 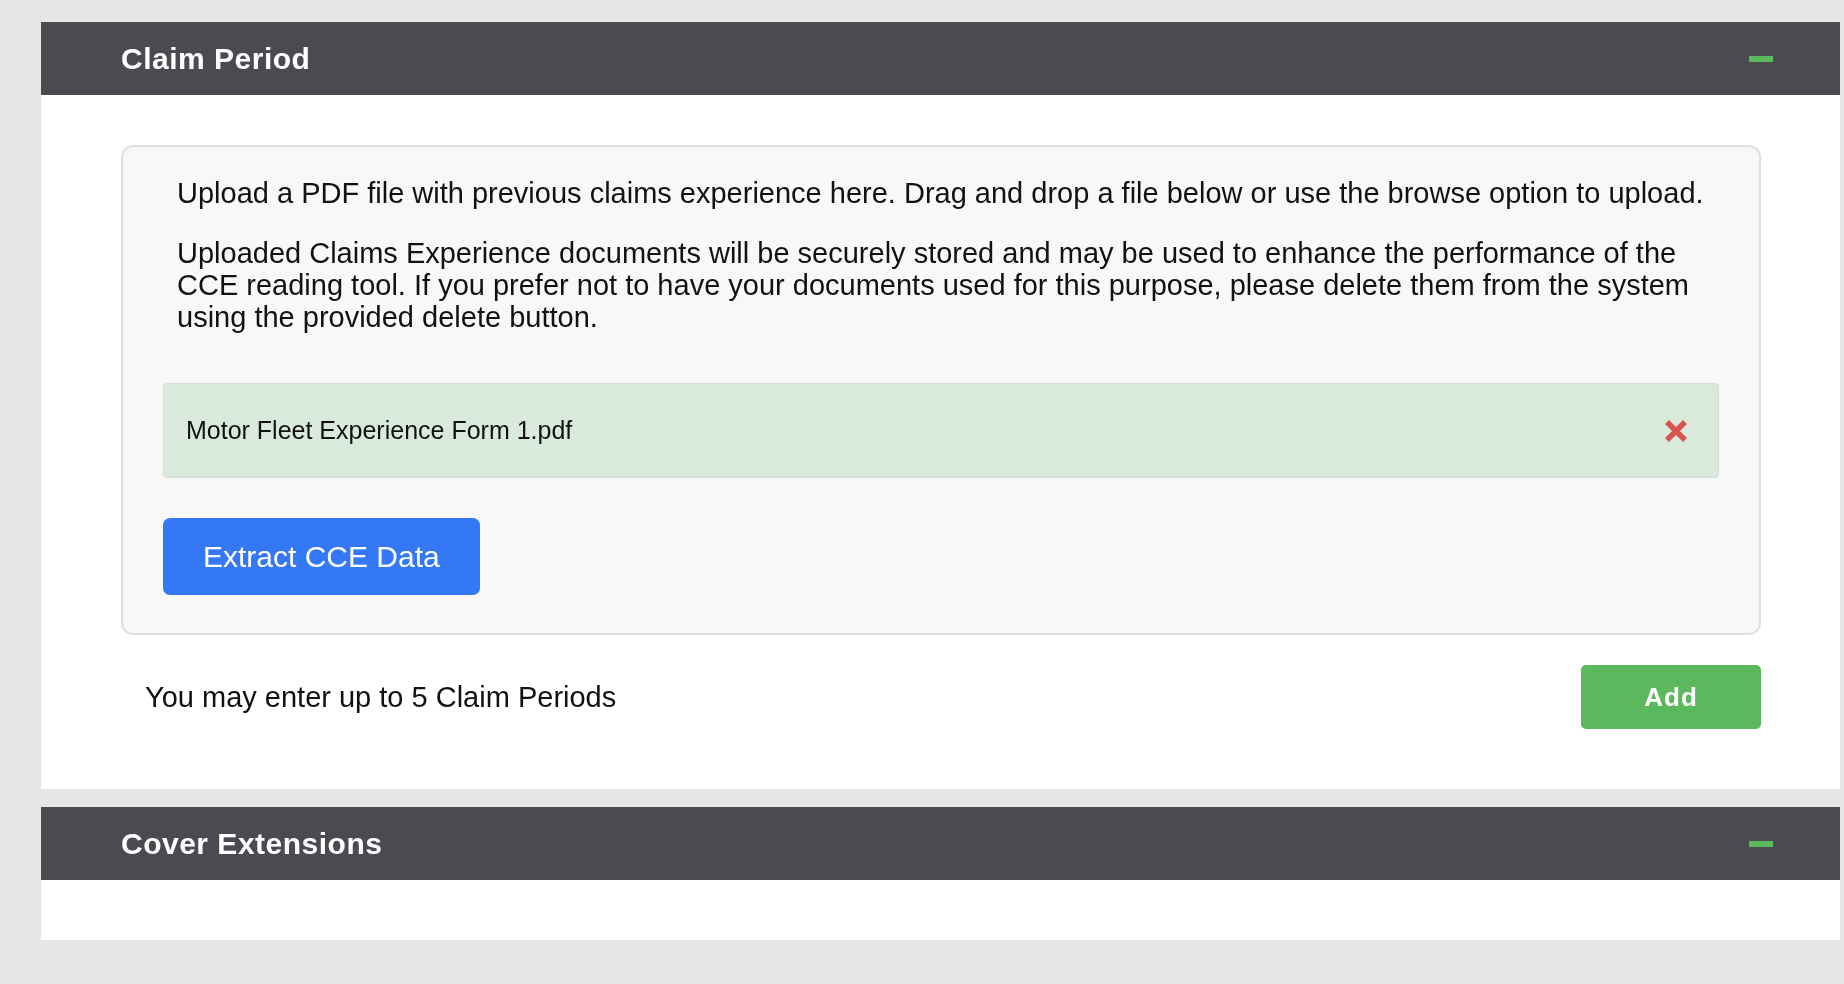 What do you see at coordinates (1676, 430) in the screenshot?
I see `delete-icon` at bounding box center [1676, 430].